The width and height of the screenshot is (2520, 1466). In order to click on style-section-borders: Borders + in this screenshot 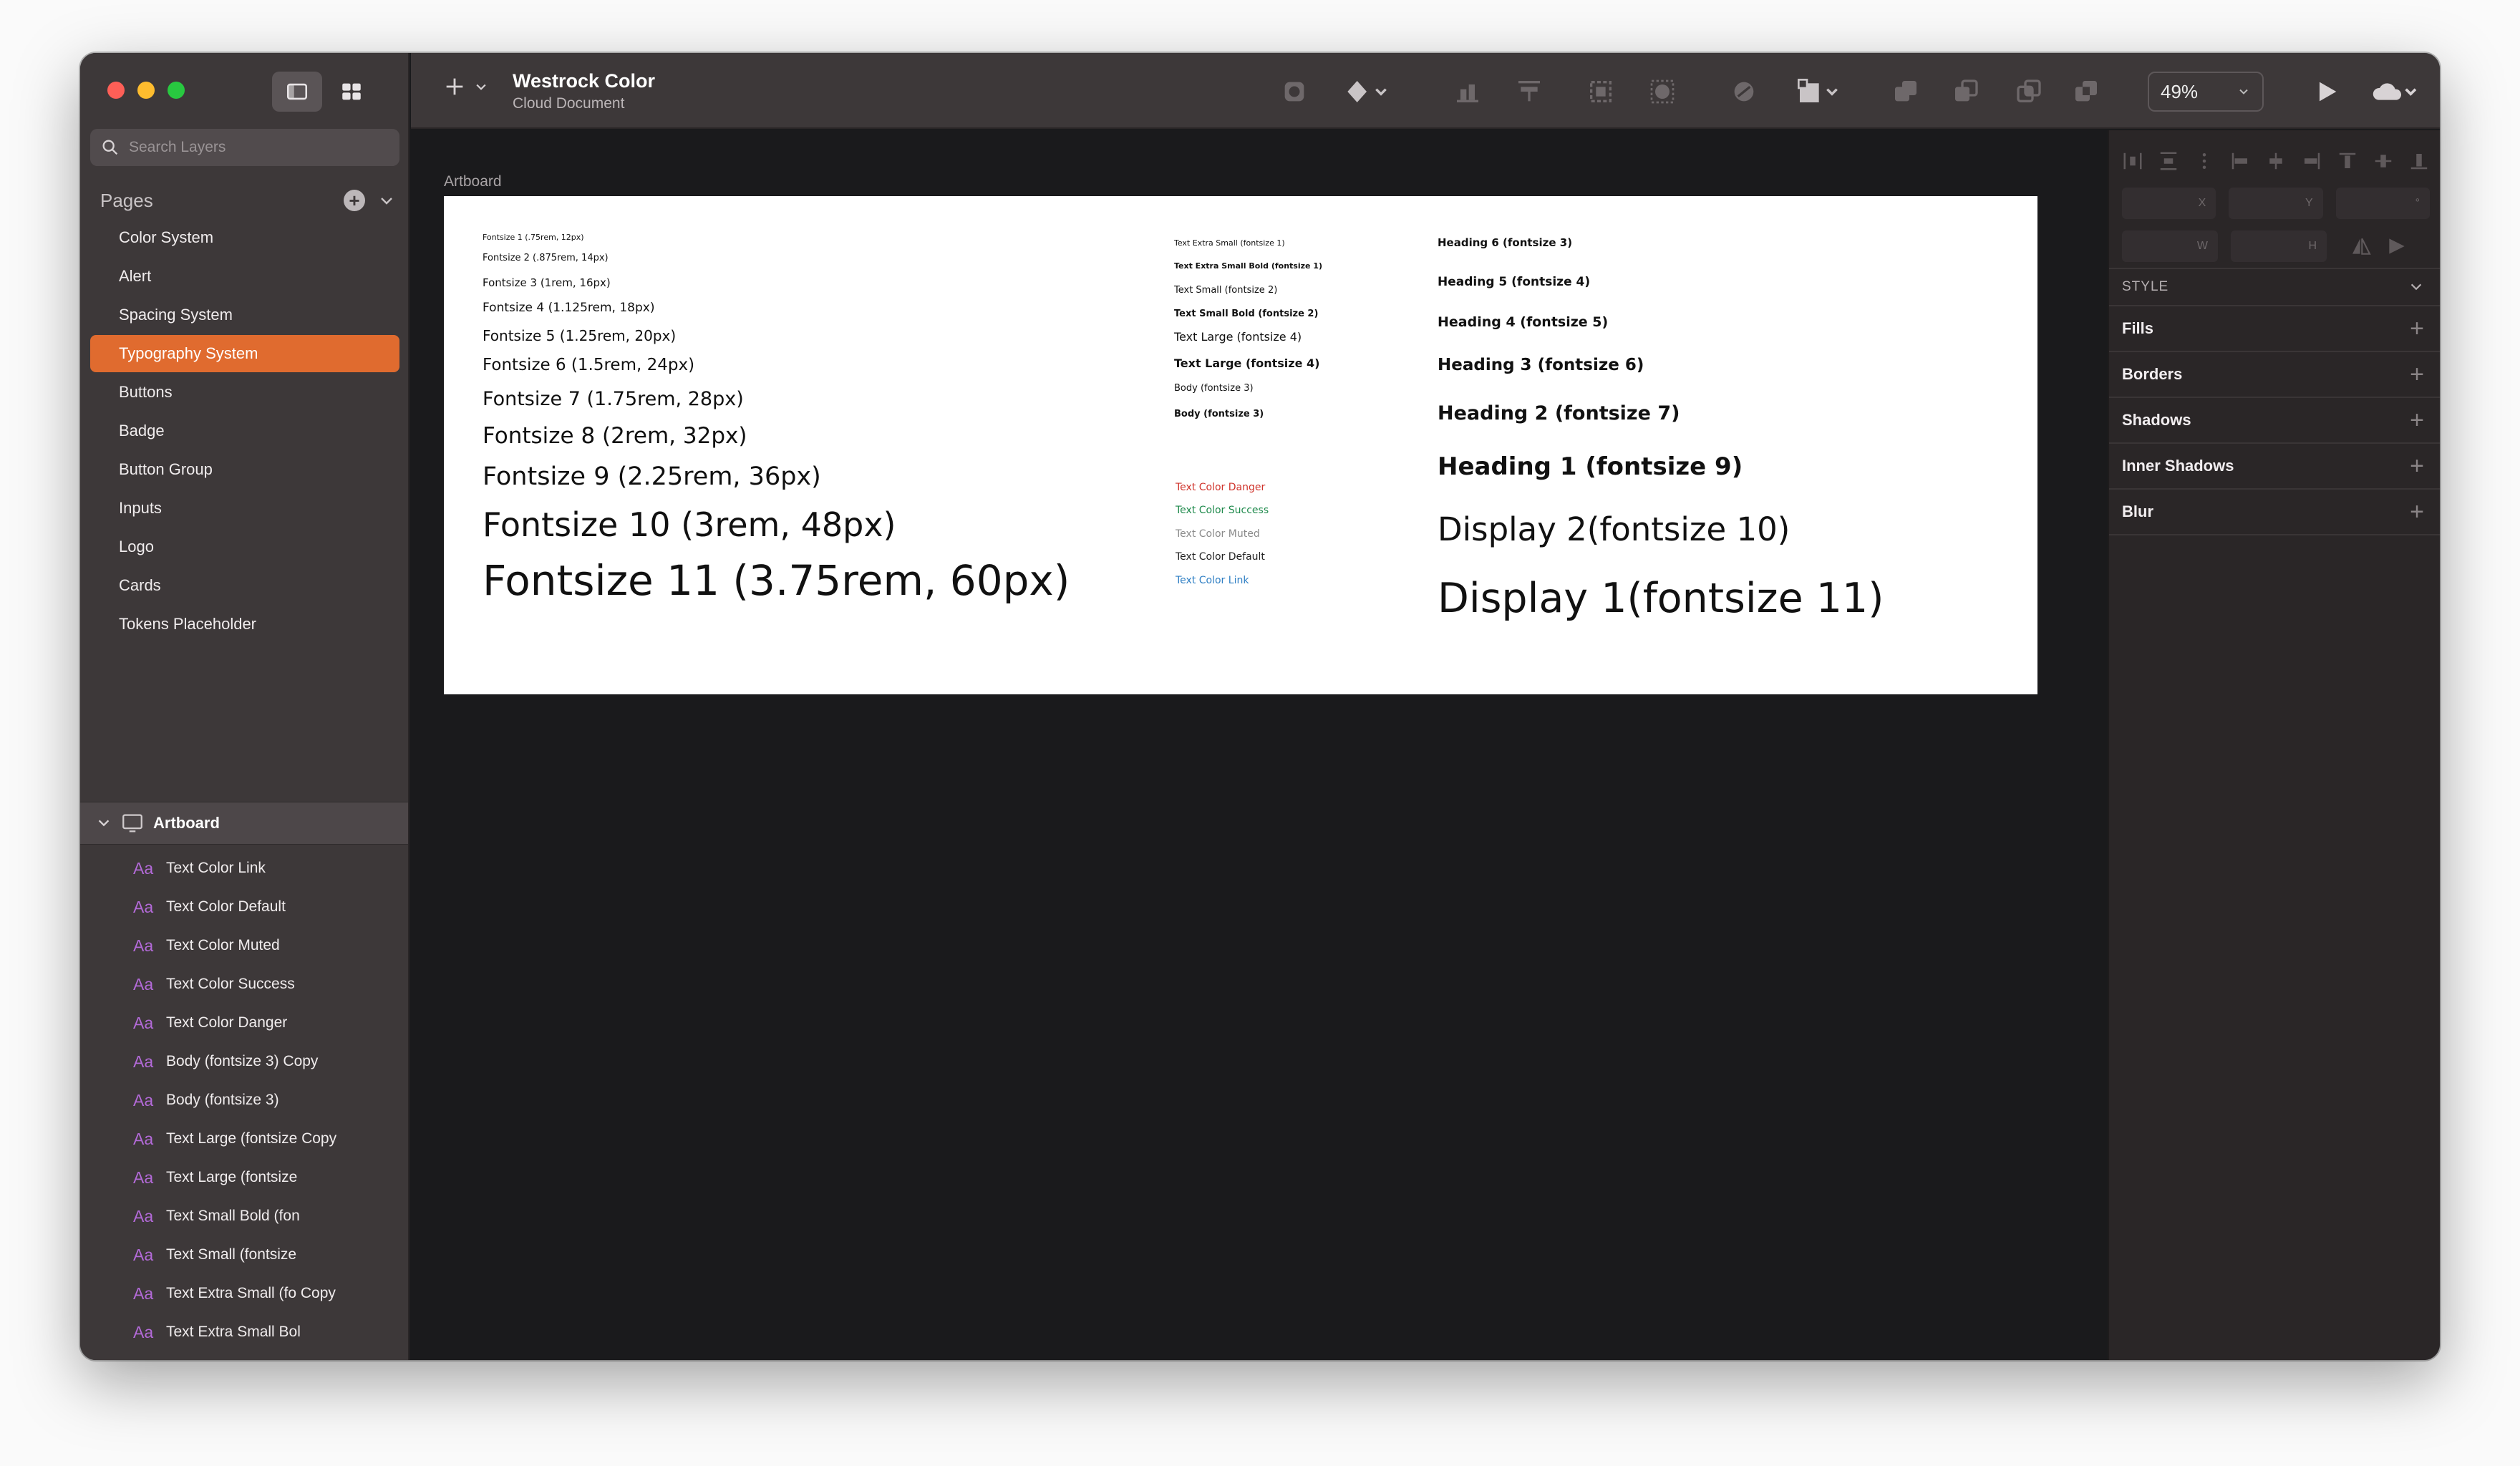, I will do `click(2274, 375)`.